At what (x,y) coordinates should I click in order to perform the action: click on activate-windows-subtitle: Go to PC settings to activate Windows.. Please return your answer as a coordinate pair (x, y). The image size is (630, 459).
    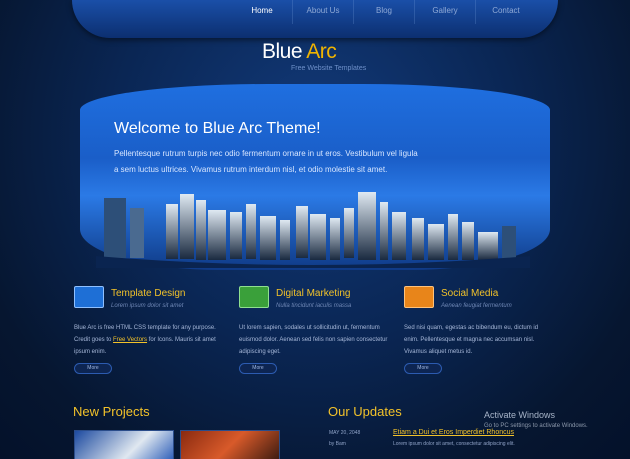
    Looking at the image, I should click on (536, 426).